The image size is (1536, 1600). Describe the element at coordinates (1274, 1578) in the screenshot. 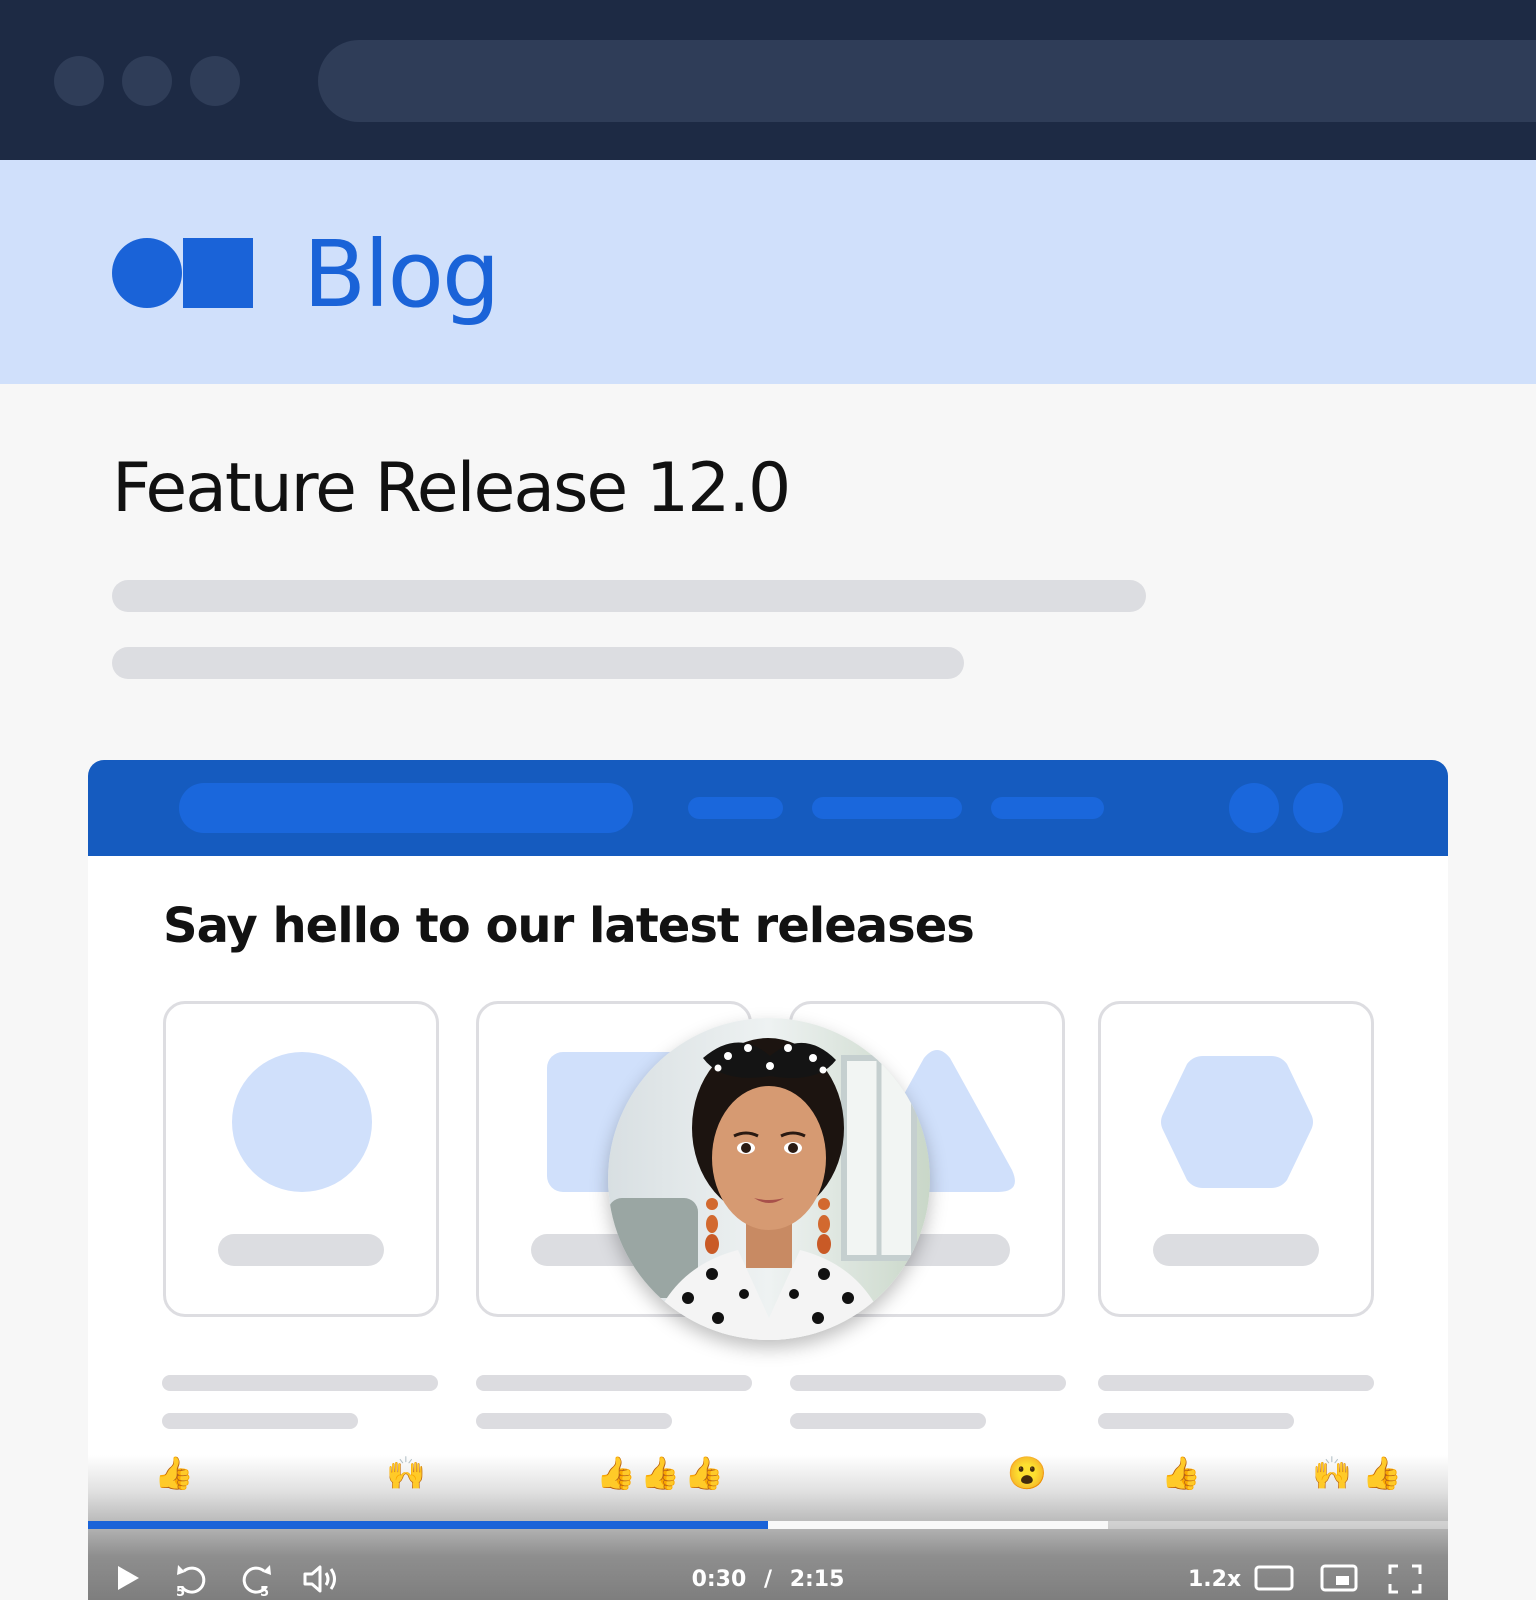

I see `theater-mode-icon` at that location.